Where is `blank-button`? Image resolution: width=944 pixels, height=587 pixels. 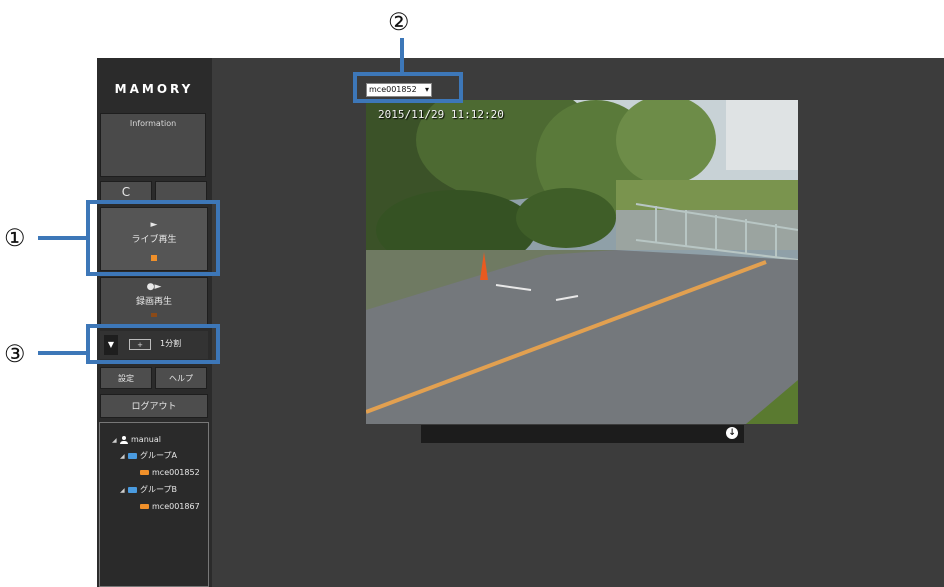
blank-button is located at coordinates (181, 191).